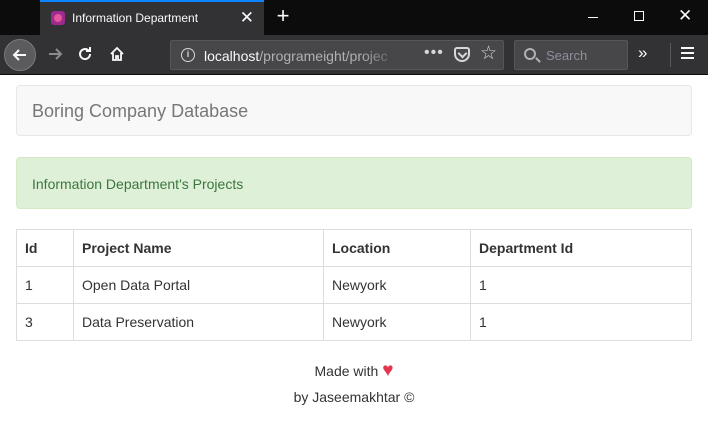 The width and height of the screenshot is (708, 434). What do you see at coordinates (45, 322) in the screenshot?
I see `cell-id: 3` at bounding box center [45, 322].